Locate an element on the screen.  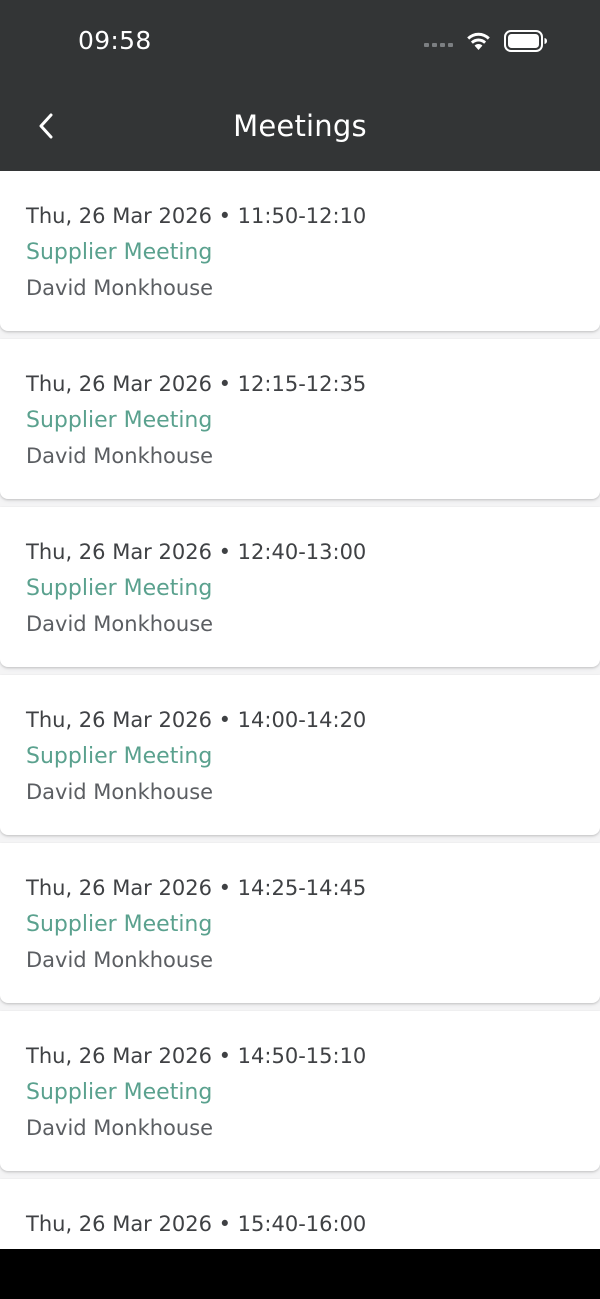
bottom-system-bar is located at coordinates (300, 1274).